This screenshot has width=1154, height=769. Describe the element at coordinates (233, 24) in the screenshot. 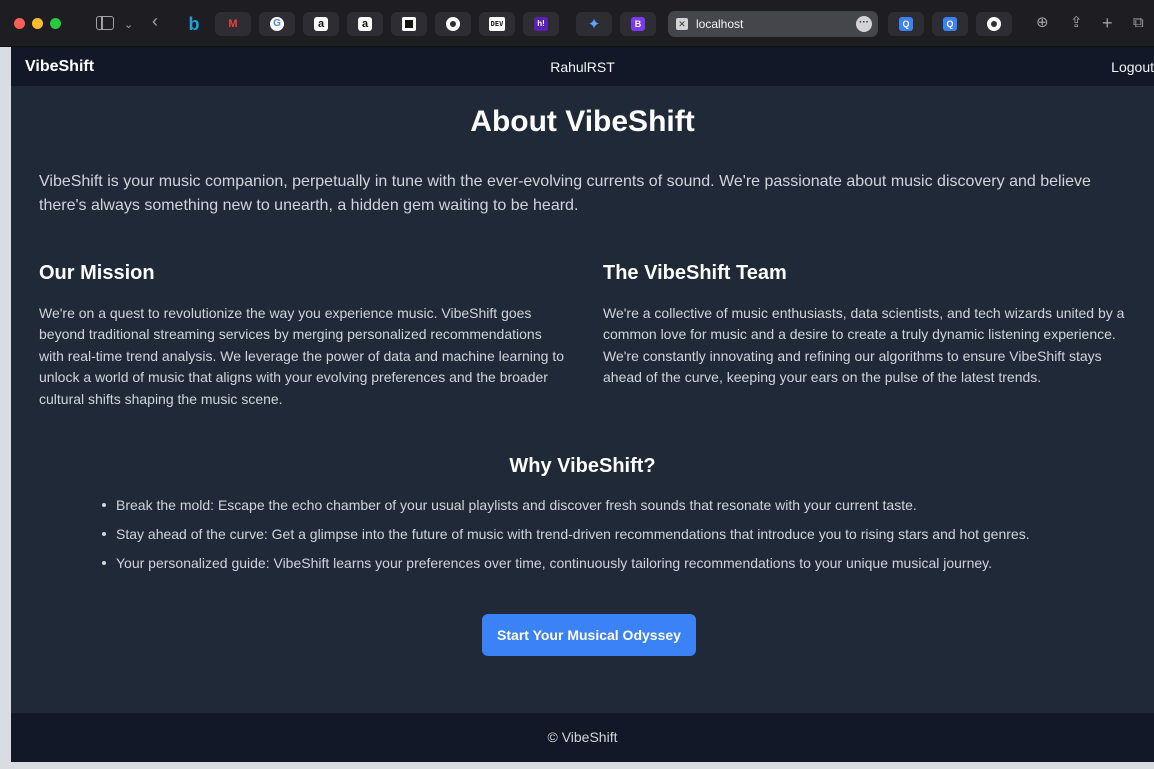

I see `gmail-icon: M` at that location.